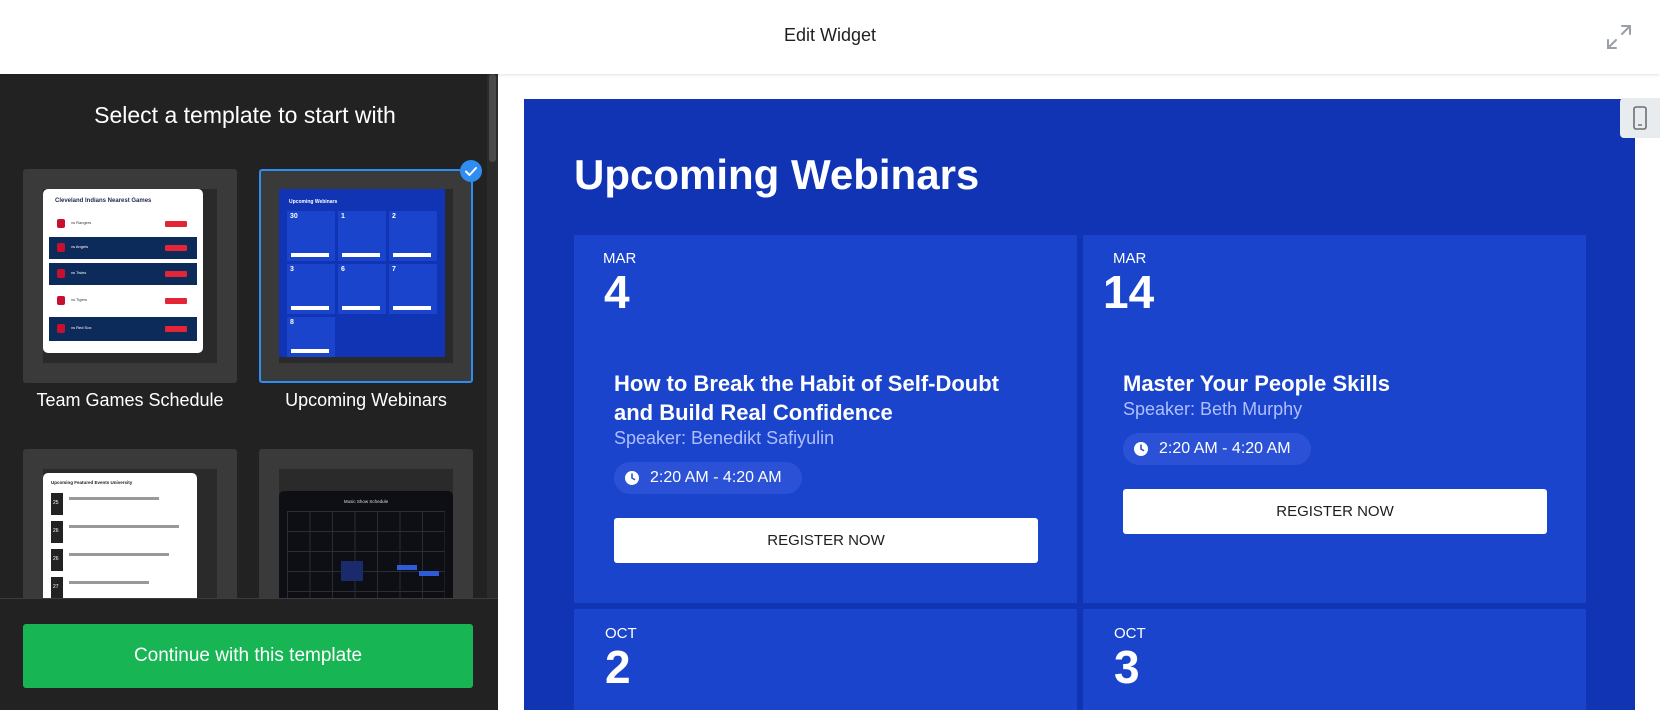  Describe the element at coordinates (617, 292) in the screenshot. I see `event-day: 4` at that location.